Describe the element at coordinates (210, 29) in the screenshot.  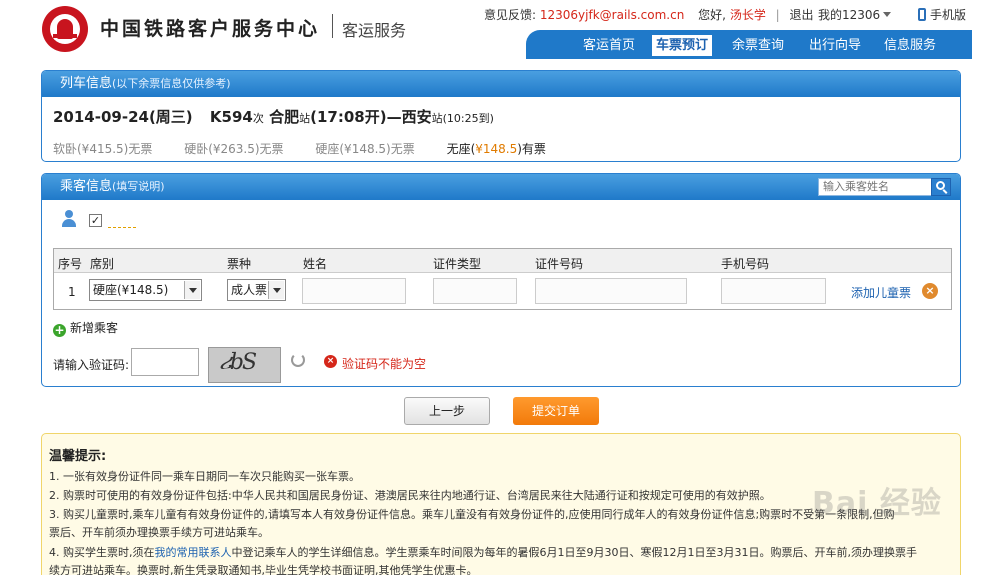
I see `brand-title: 中国铁路客户服务中心` at that location.